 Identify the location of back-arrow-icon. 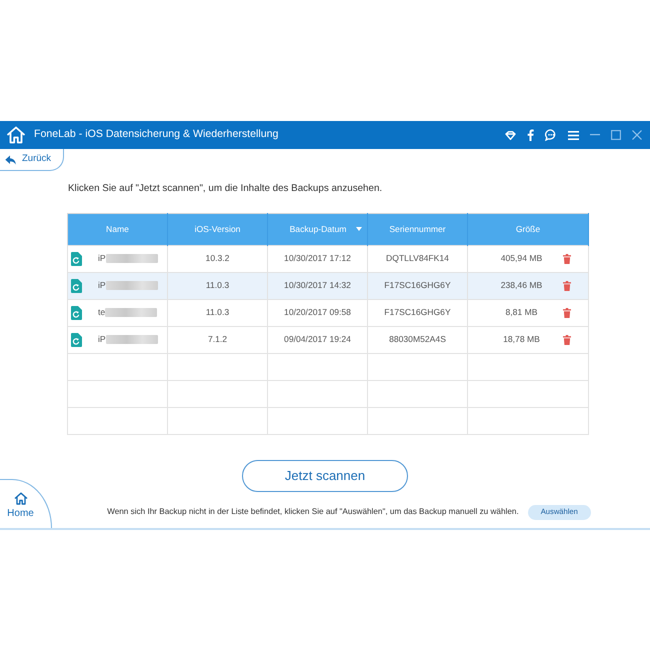
(10, 159).